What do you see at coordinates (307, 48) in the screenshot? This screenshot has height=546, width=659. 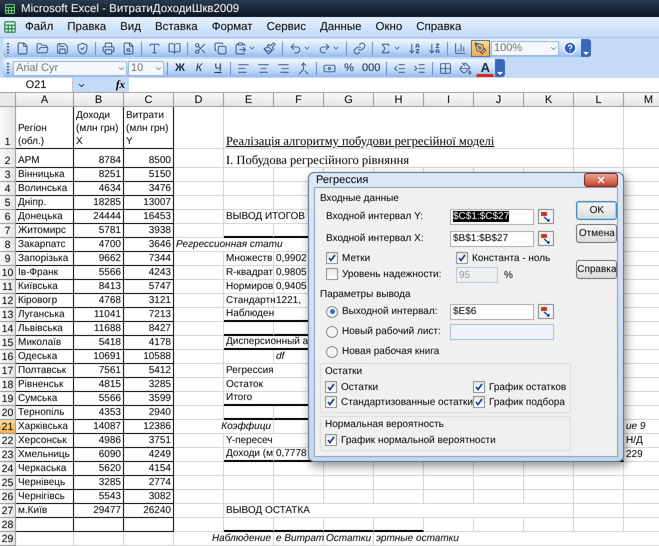 I see `caret-icon` at bounding box center [307, 48].